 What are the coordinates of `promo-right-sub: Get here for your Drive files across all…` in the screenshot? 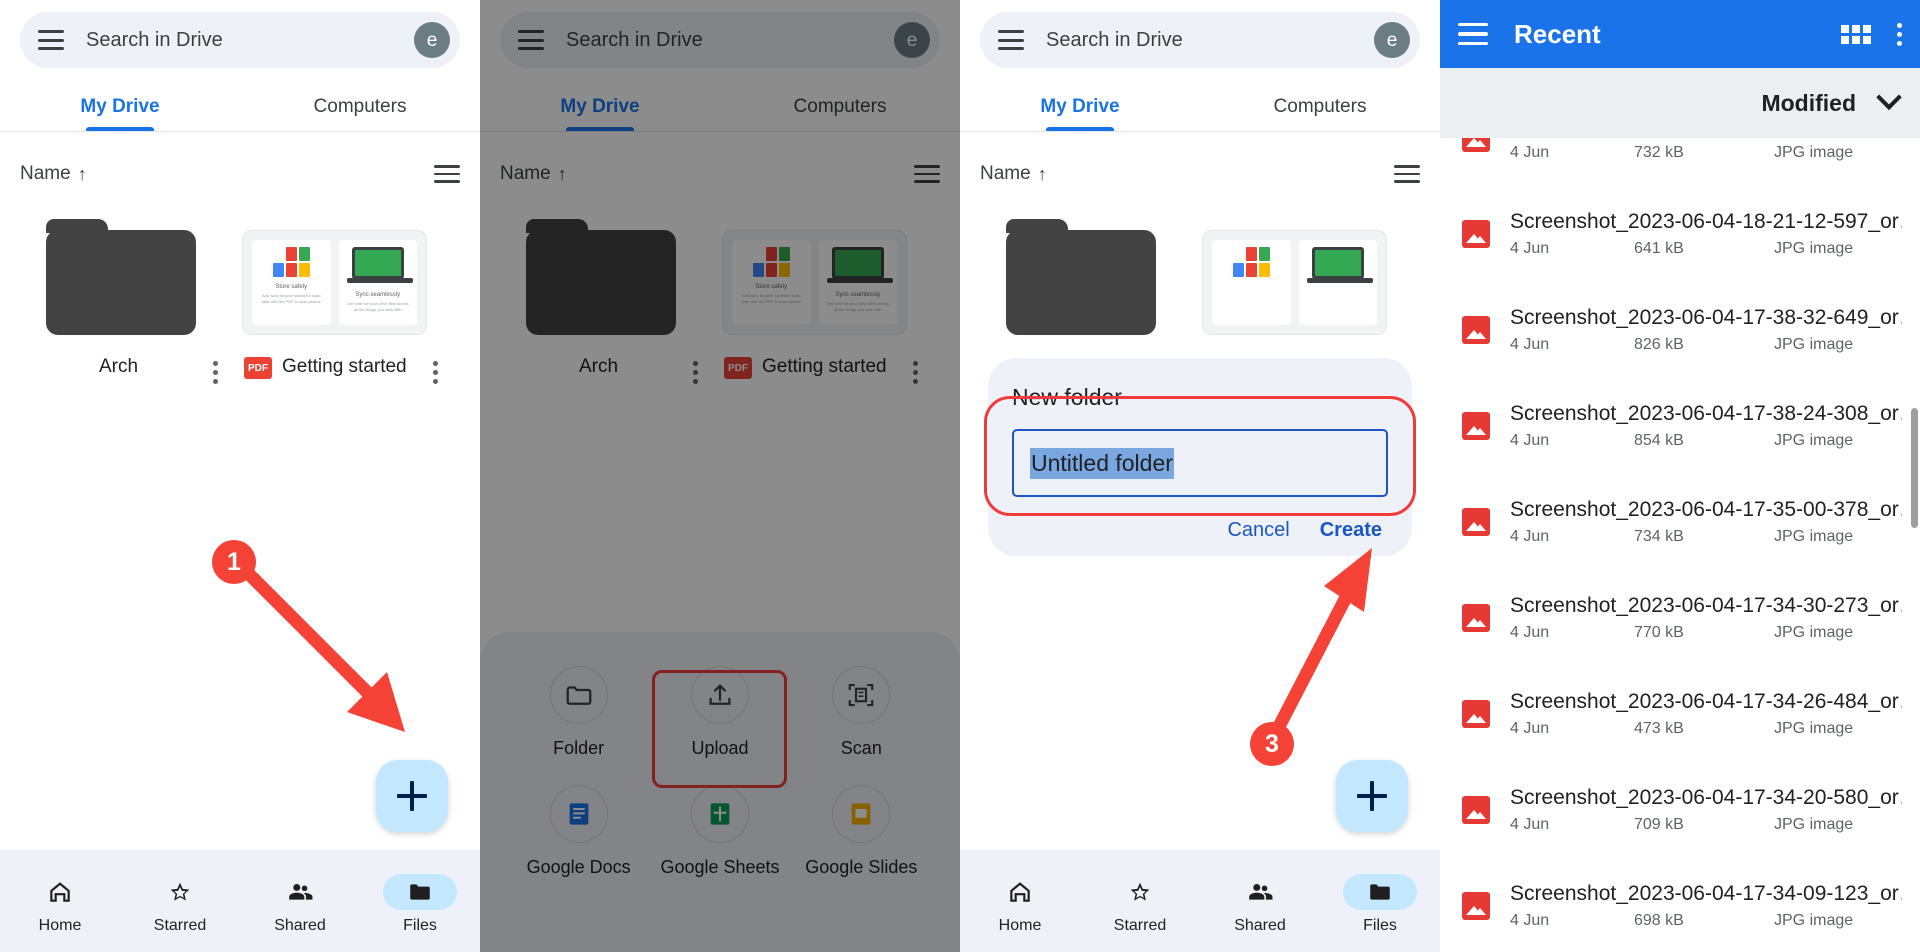 It's located at (377, 306).